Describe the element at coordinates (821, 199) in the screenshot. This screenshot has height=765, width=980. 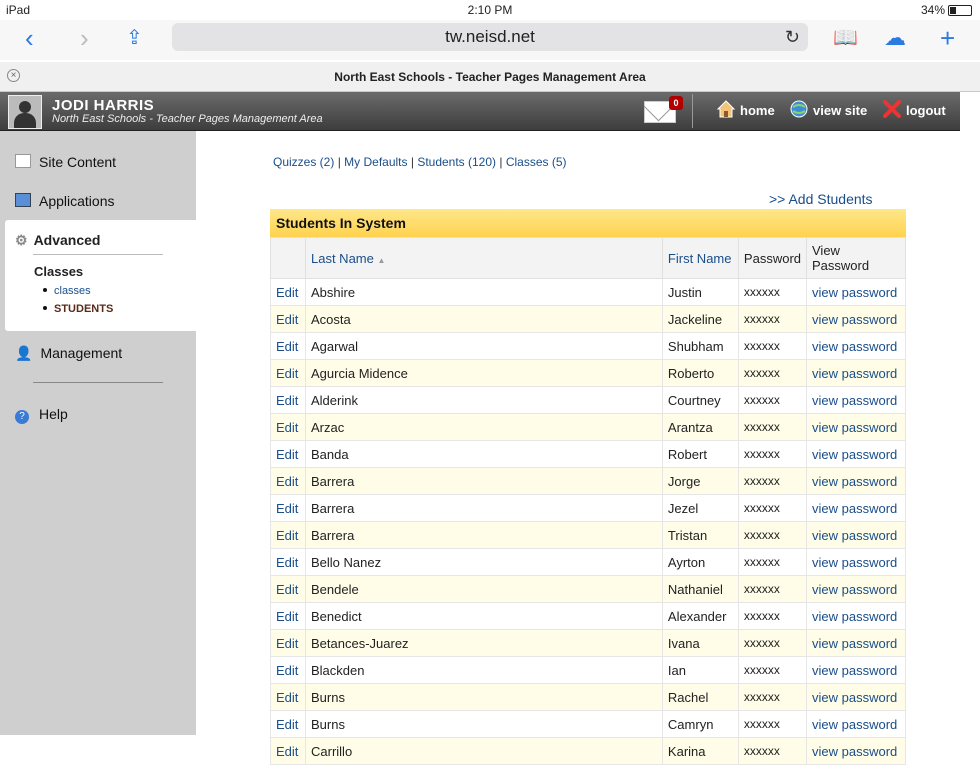
I see `add-students-link: >> Add Students` at that location.